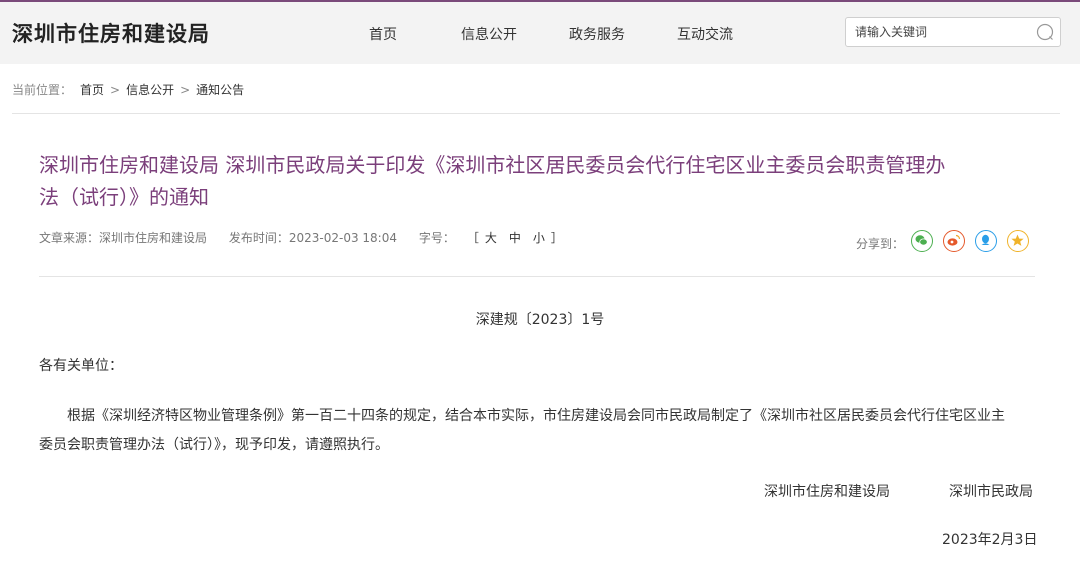 The image size is (1080, 572). Describe the element at coordinates (827, 492) in the screenshot. I see `signature-housing-bureau: 深圳市住房和建设局` at that location.